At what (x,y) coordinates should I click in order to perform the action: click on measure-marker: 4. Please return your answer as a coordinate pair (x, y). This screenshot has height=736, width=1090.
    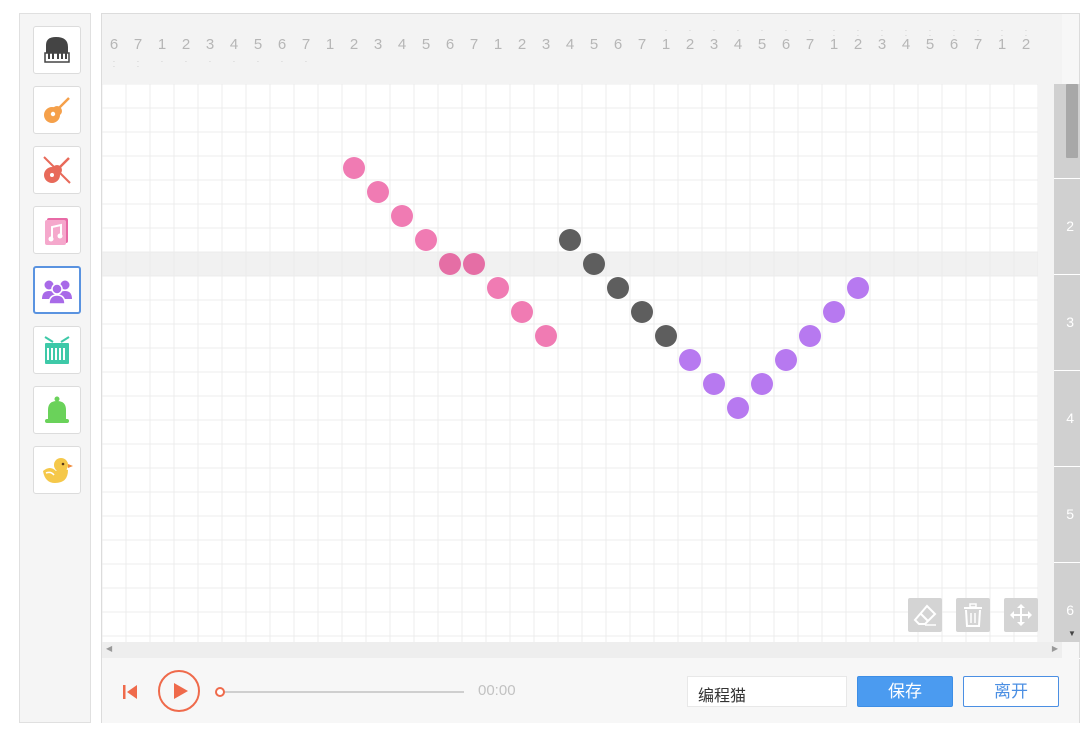
    Looking at the image, I should click on (1067, 419).